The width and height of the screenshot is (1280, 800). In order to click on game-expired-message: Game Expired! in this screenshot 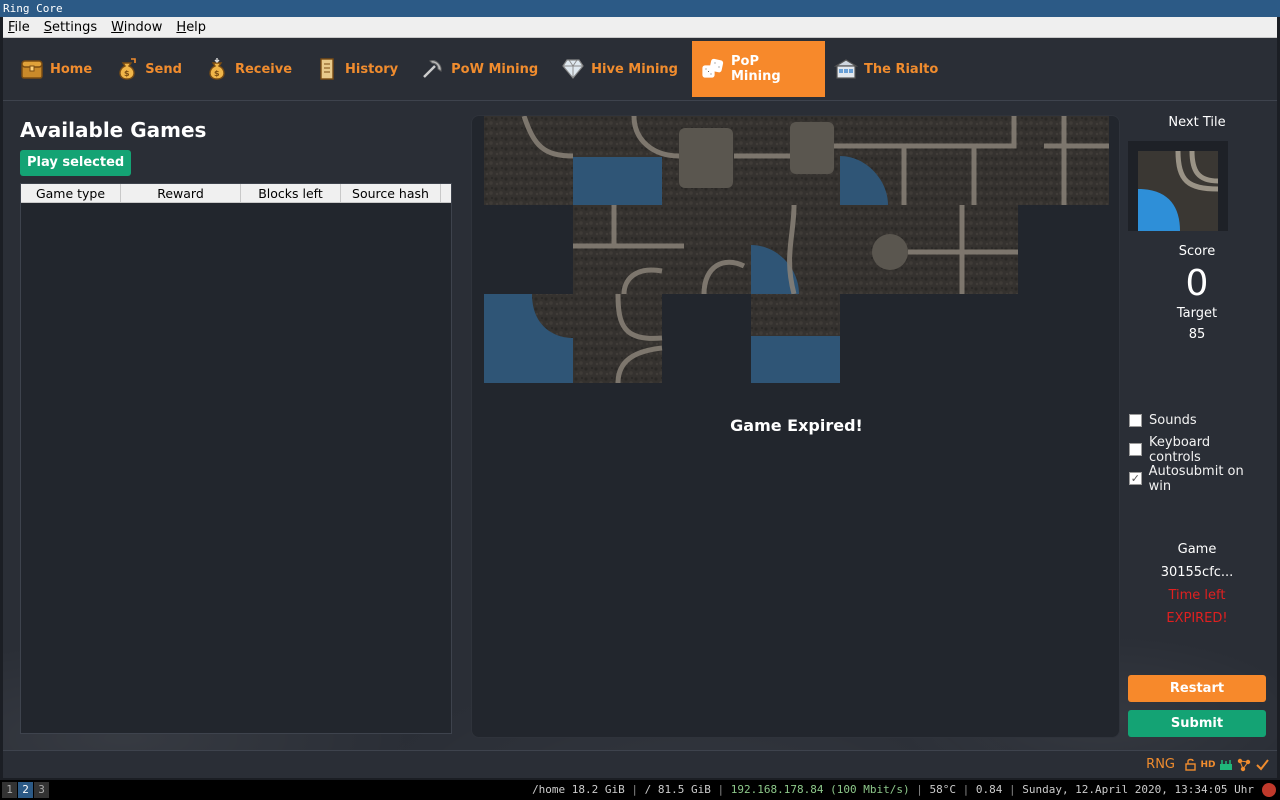, I will do `click(796, 425)`.